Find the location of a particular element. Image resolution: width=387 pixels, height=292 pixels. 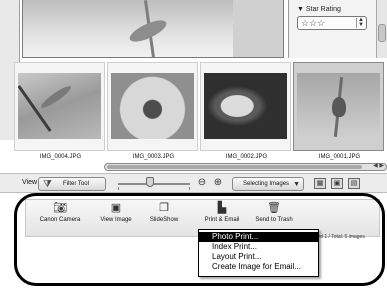

thumbnail-filename: IMG_0001.JPG is located at coordinates (339, 157).